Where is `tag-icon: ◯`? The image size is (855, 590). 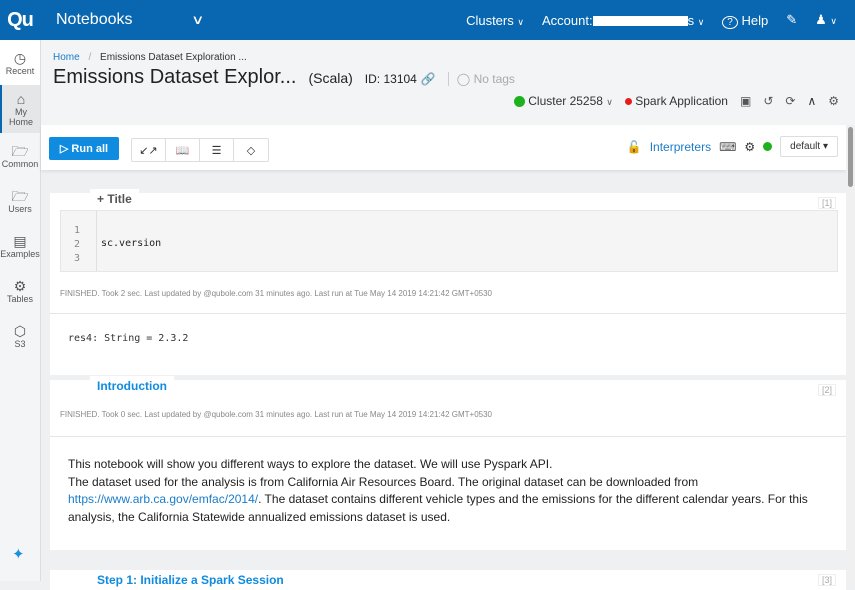
tag-icon: ◯ is located at coordinates (463, 79).